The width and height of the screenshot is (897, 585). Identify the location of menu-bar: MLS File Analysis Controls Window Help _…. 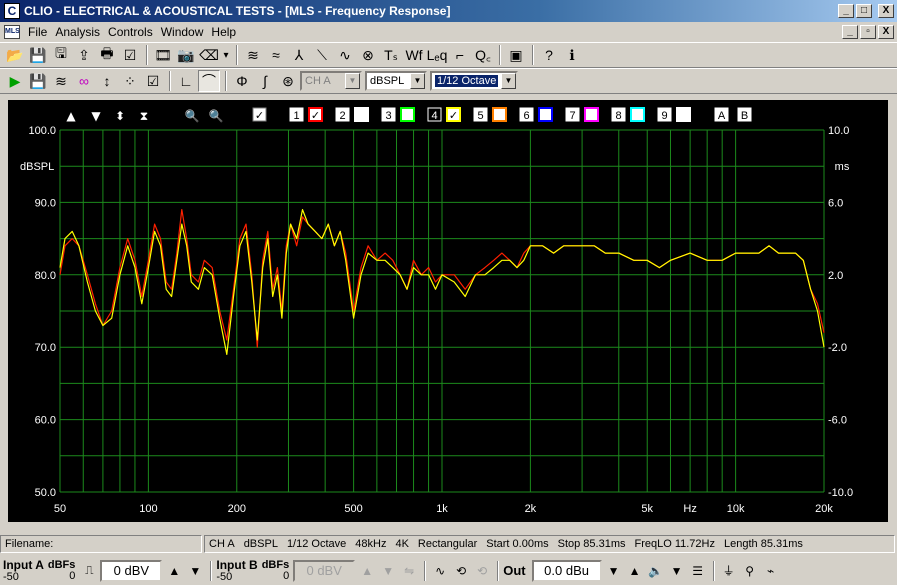
(448, 32).